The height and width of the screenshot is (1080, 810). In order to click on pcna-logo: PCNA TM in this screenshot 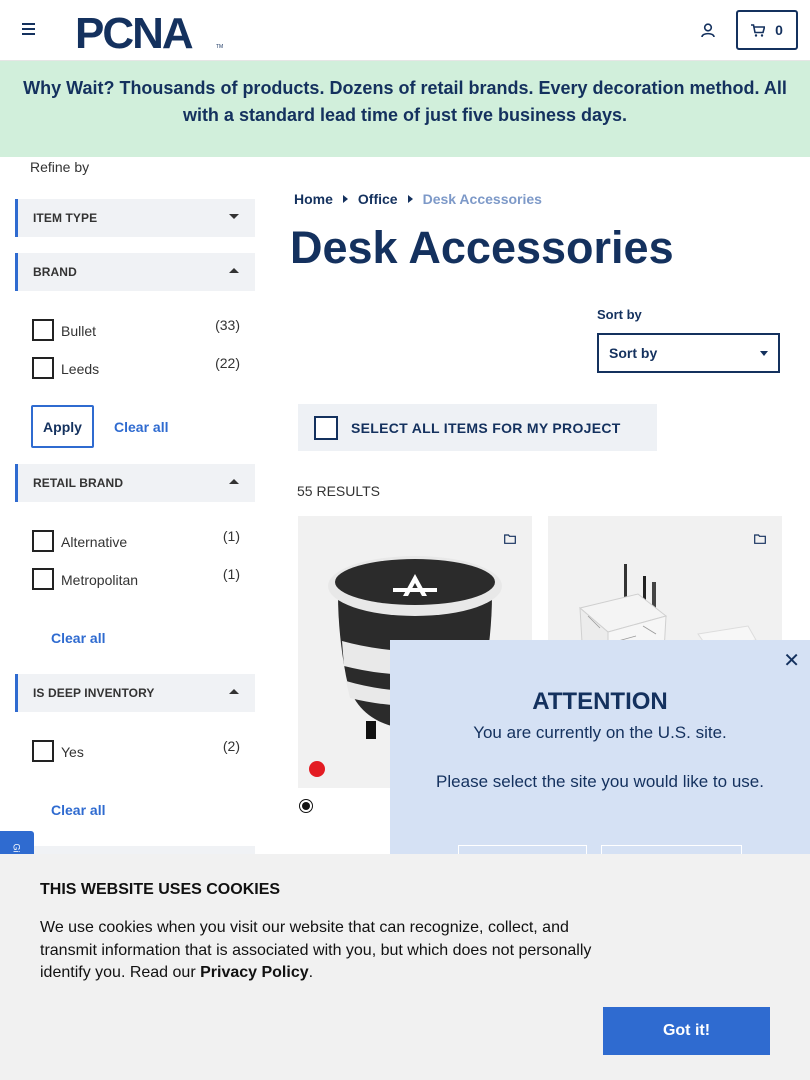, I will do `click(150, 30)`.